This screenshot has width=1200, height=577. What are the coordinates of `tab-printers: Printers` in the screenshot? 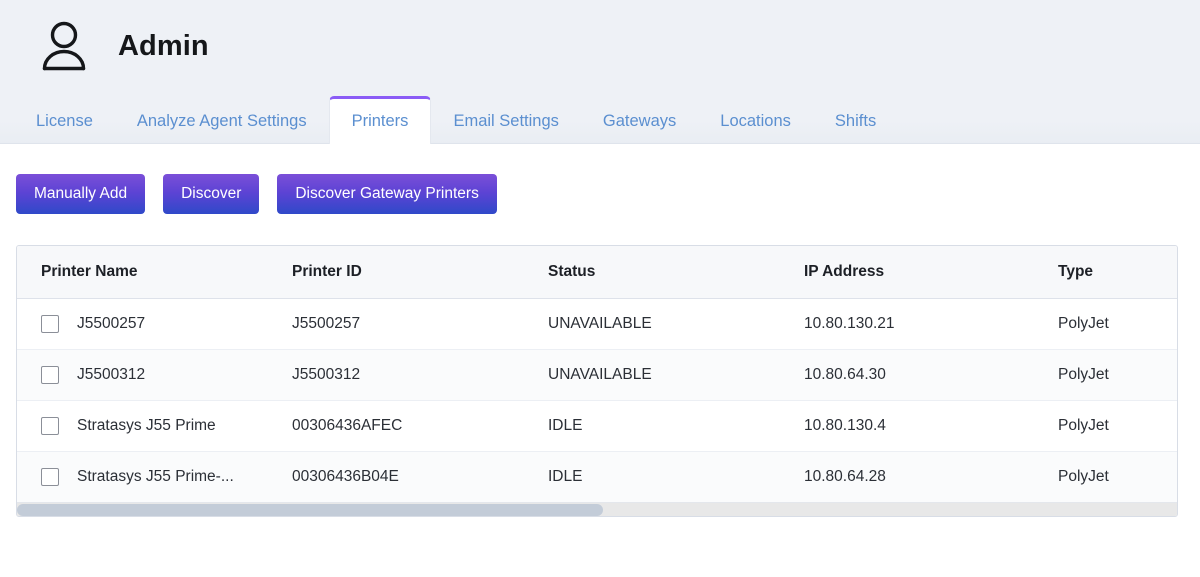 It's located at (380, 120).